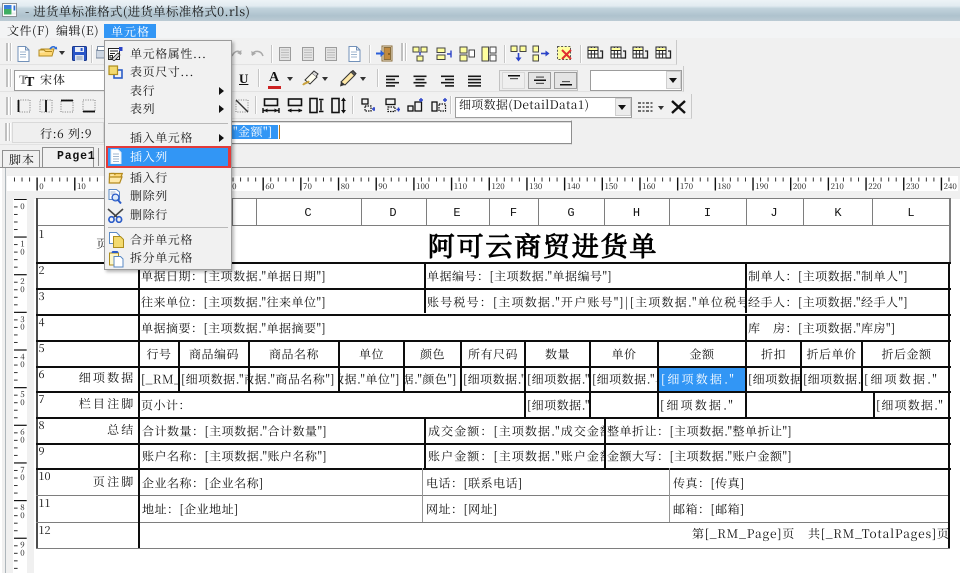 This screenshot has height=573, width=960. I want to click on svg-text: T, so click(30, 80).